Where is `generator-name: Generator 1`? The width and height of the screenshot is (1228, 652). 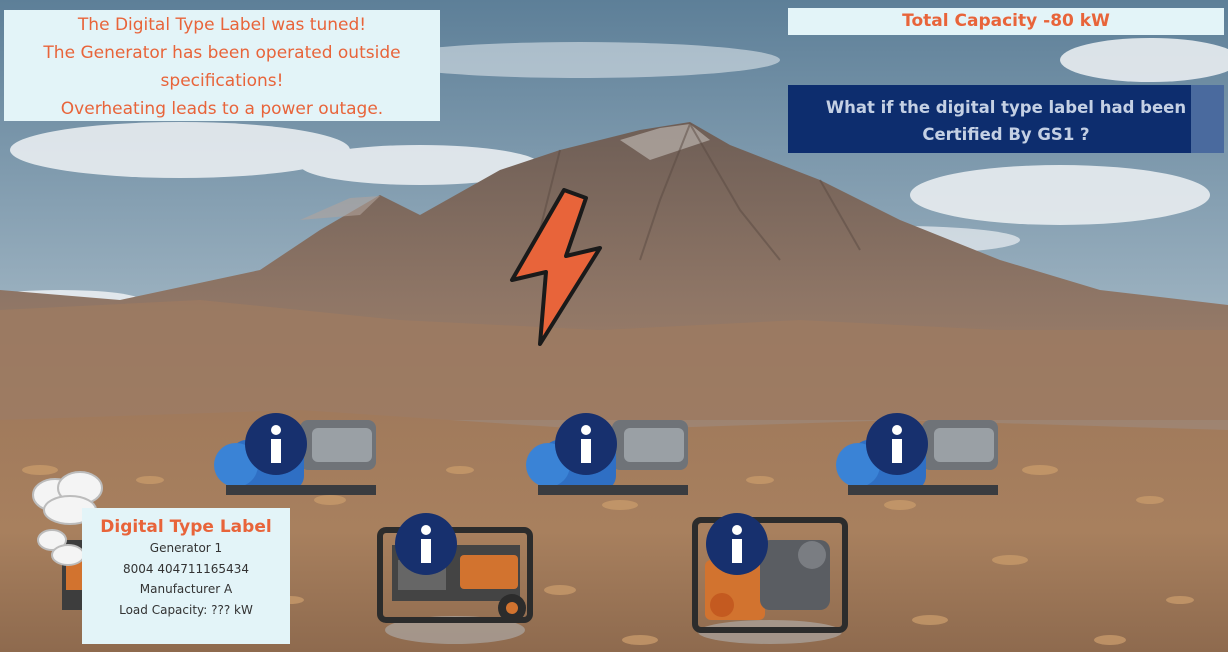
generator-name: Generator 1 is located at coordinates (186, 548).